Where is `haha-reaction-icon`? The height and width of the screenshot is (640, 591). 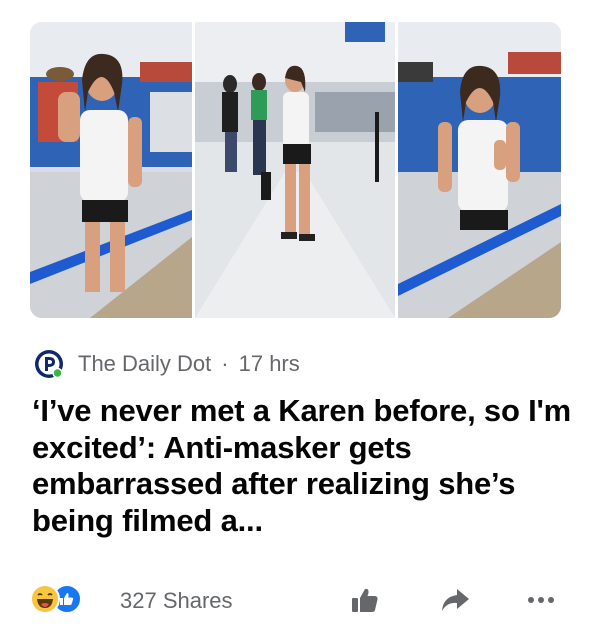 haha-reaction-icon is located at coordinates (45, 599).